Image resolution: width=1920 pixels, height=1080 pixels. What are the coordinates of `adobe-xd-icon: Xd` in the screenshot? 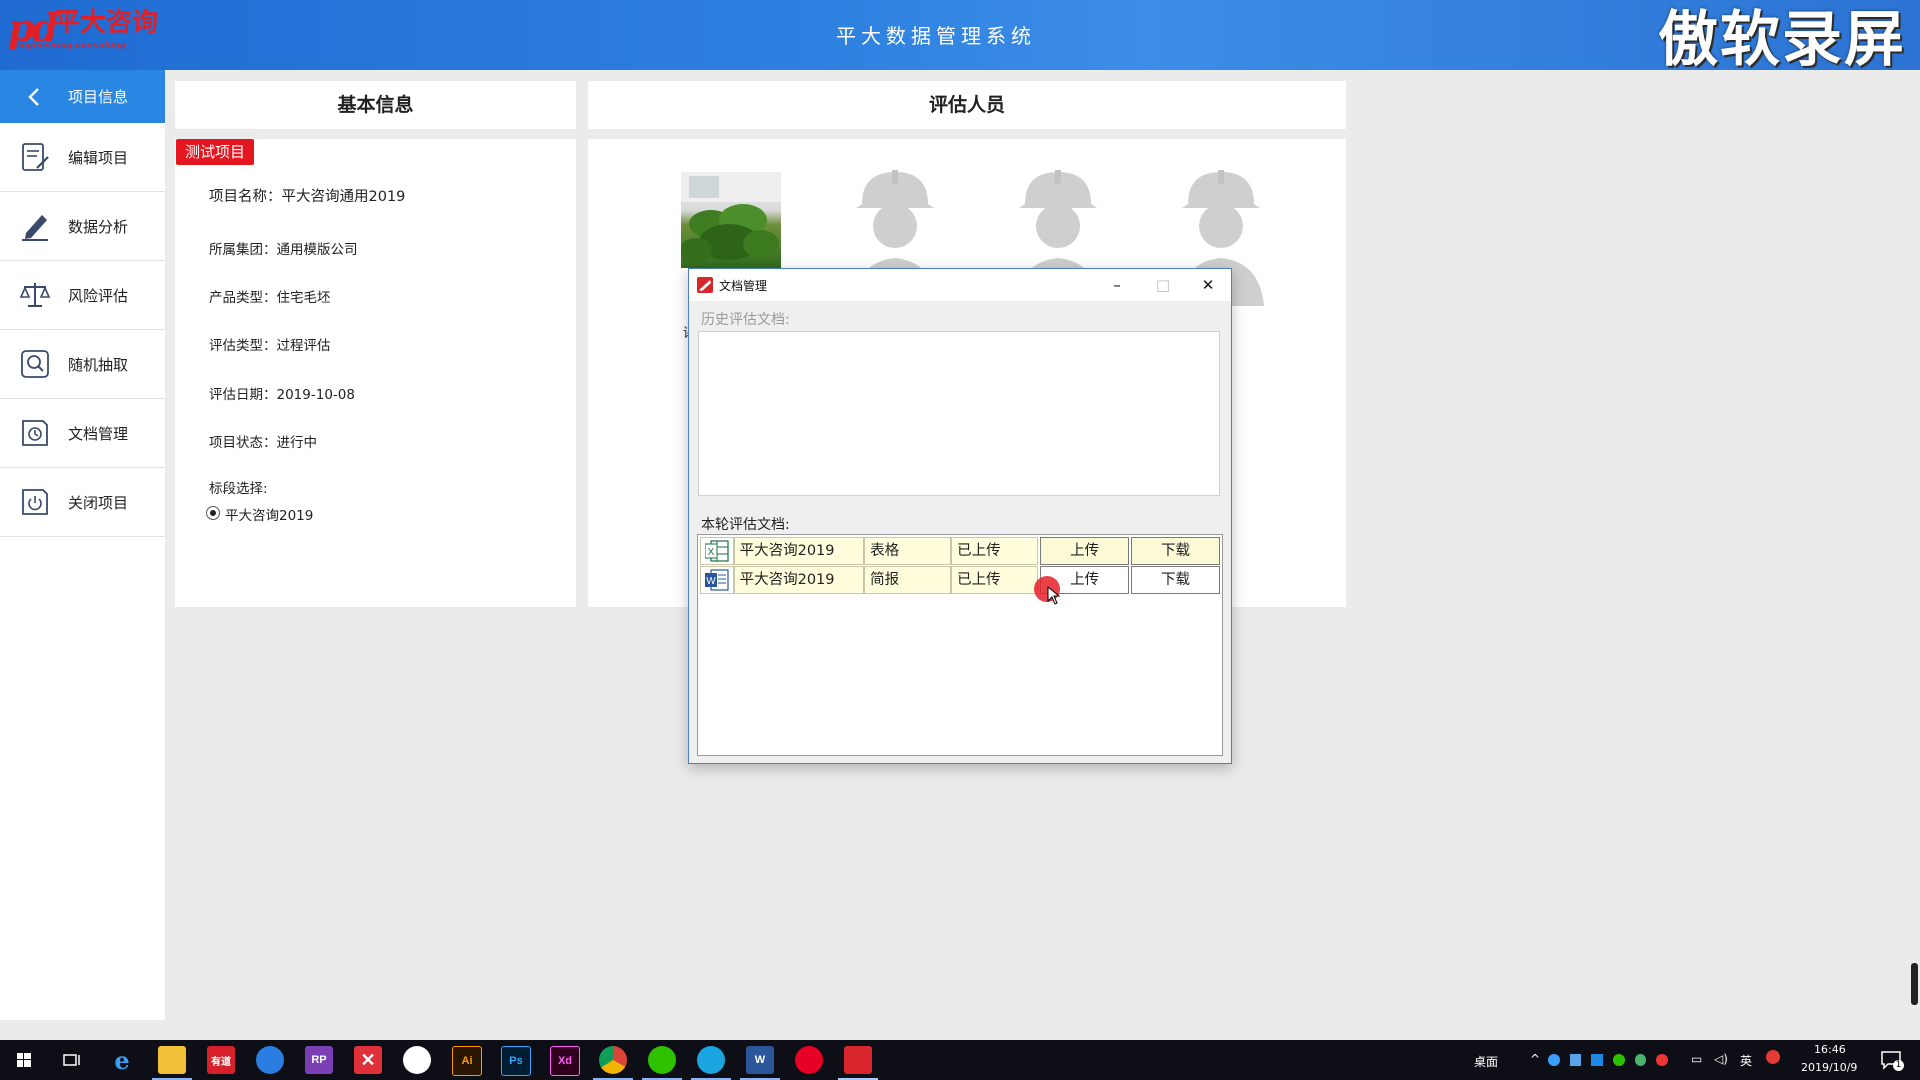 It's located at (565, 1061).